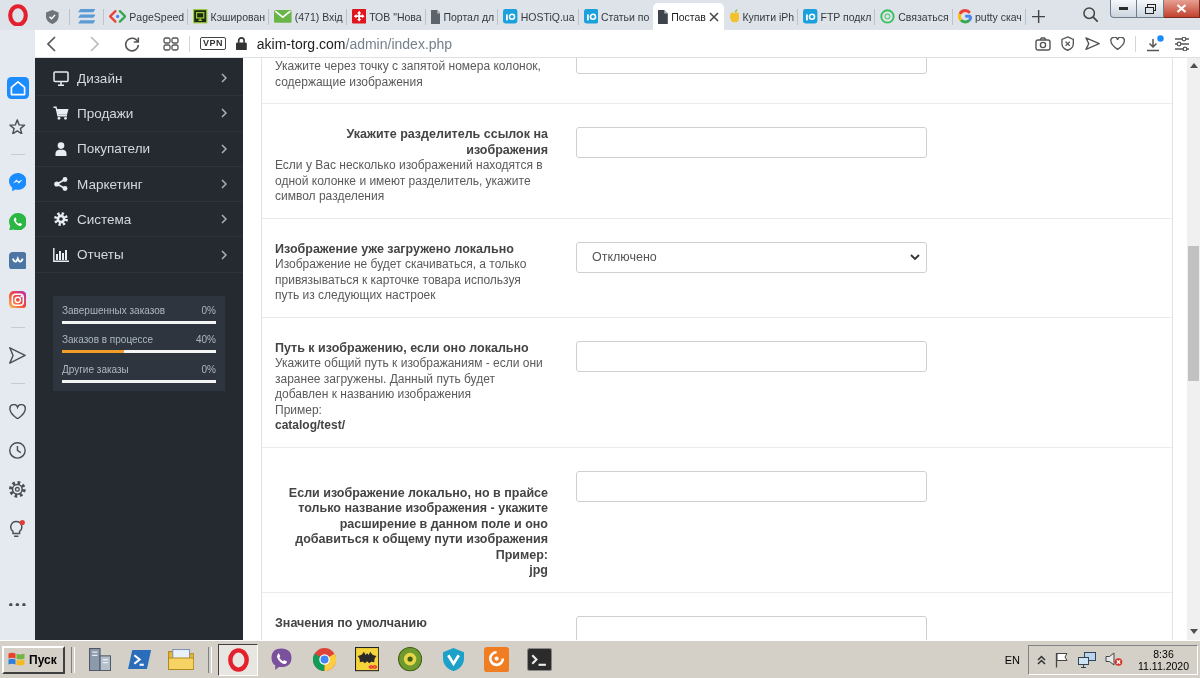 This screenshot has height=678, width=1200. Describe the element at coordinates (213, 43) in the screenshot. I see `vpn-button: VPN` at that location.